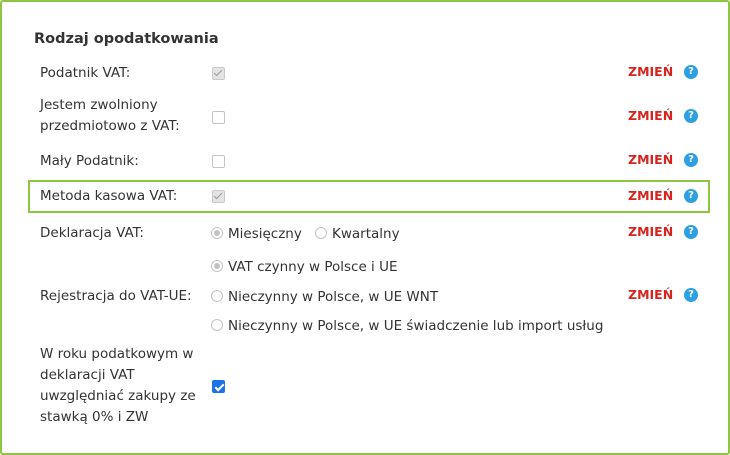 Image resolution: width=730 pixels, height=455 pixels. Describe the element at coordinates (691, 196) in the screenshot. I see `cash-method-help-icon: ?` at that location.